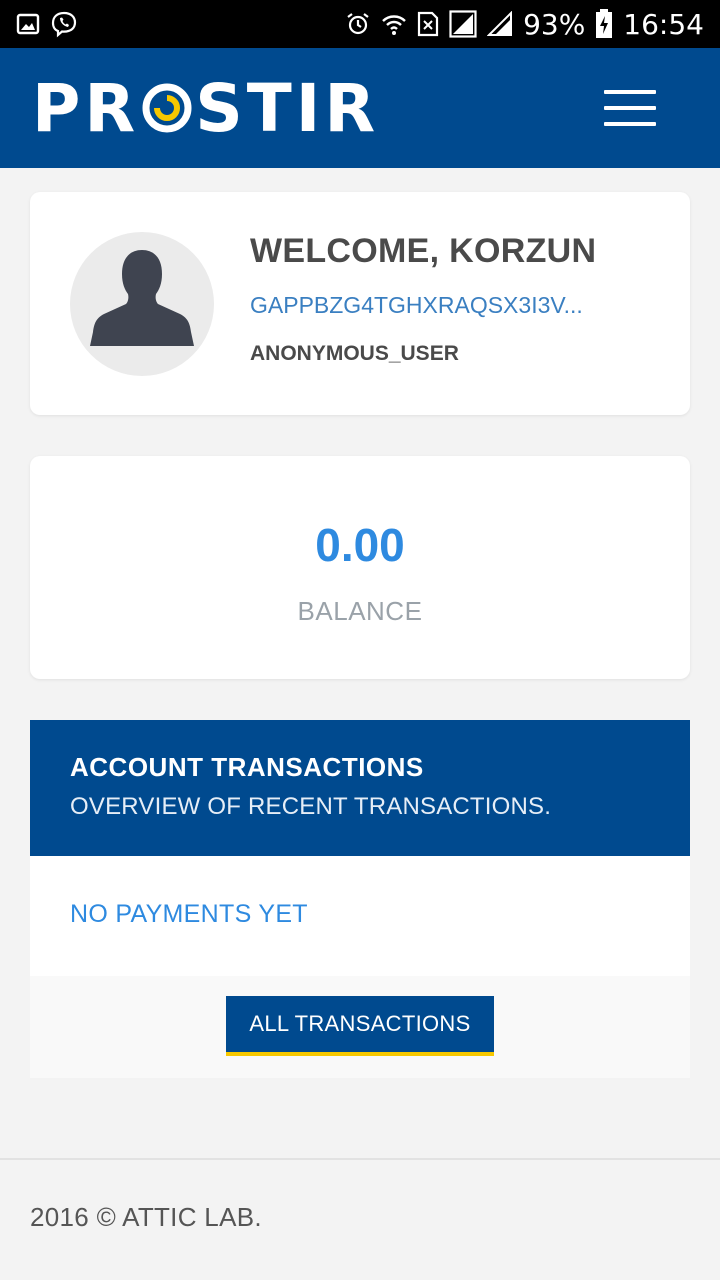 The width and height of the screenshot is (720, 1280). I want to click on welcome-heading: WELCOME, KORZUN, so click(423, 251).